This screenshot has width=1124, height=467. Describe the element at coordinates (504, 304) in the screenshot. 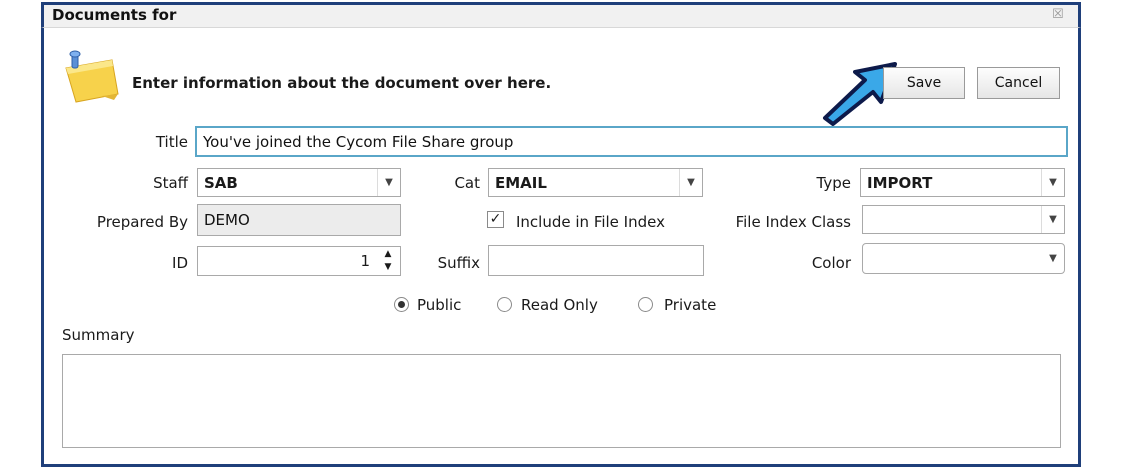

I see `read-only-radio` at that location.